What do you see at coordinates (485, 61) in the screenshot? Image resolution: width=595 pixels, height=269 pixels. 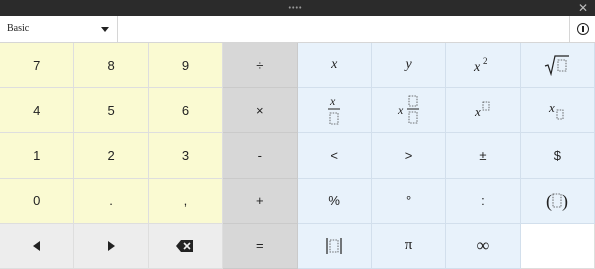 I see `svg-text: 2` at bounding box center [485, 61].